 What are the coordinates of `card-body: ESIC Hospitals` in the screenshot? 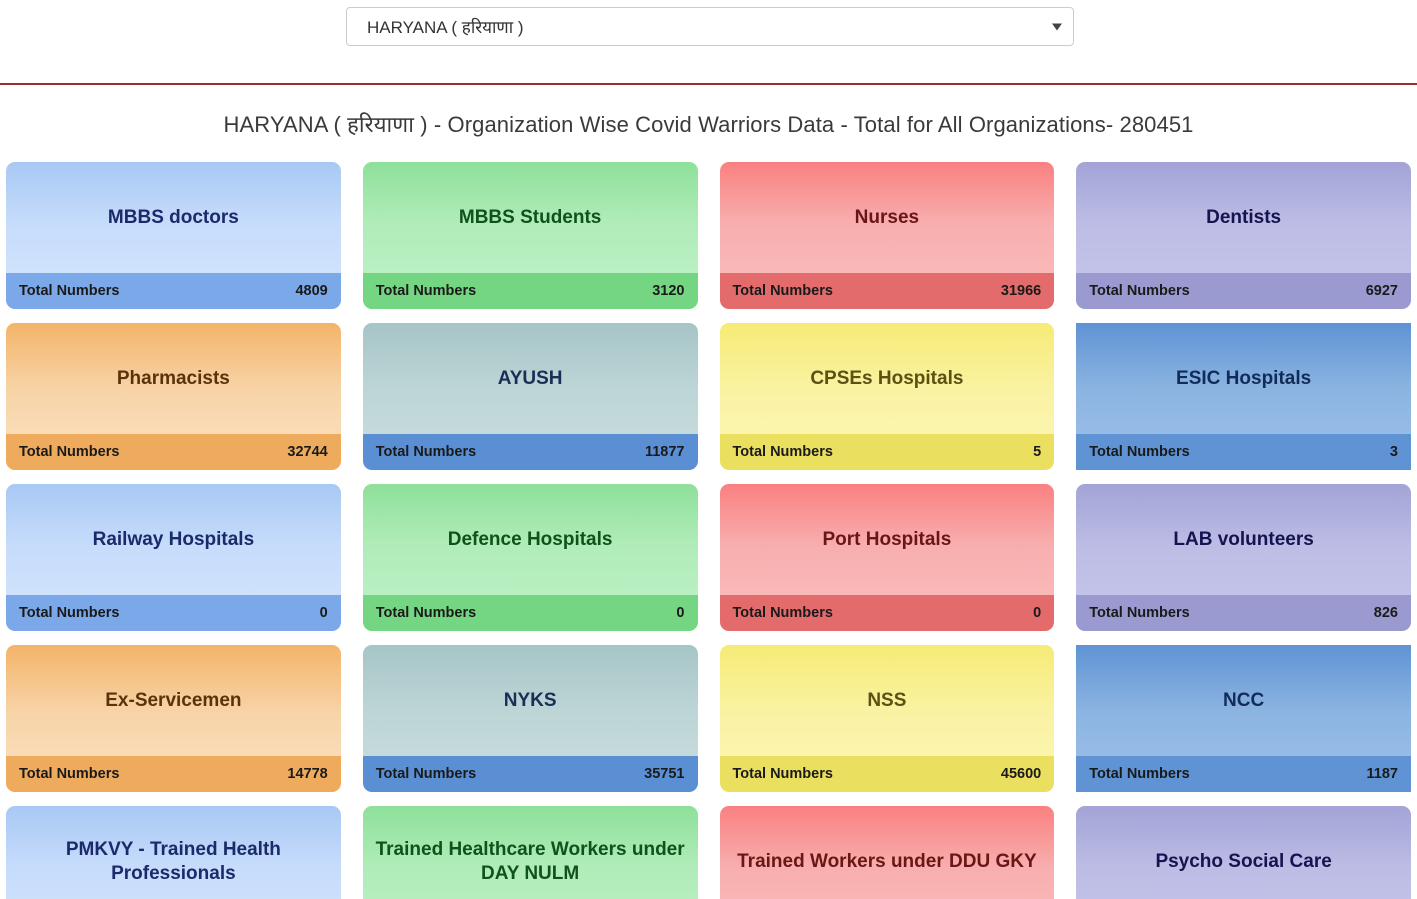 It's located at (1243, 379).